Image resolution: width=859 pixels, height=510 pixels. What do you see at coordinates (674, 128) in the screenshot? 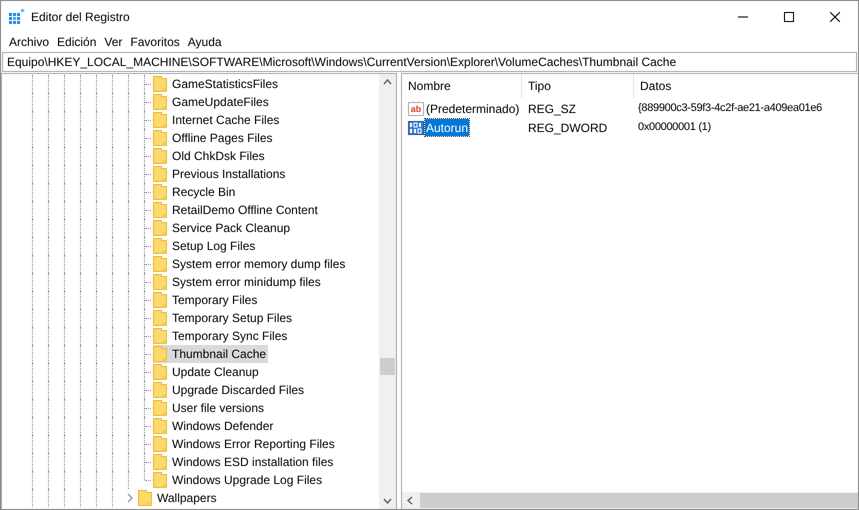
I see `table-cell-text: 0x00000001 (1)` at bounding box center [674, 128].